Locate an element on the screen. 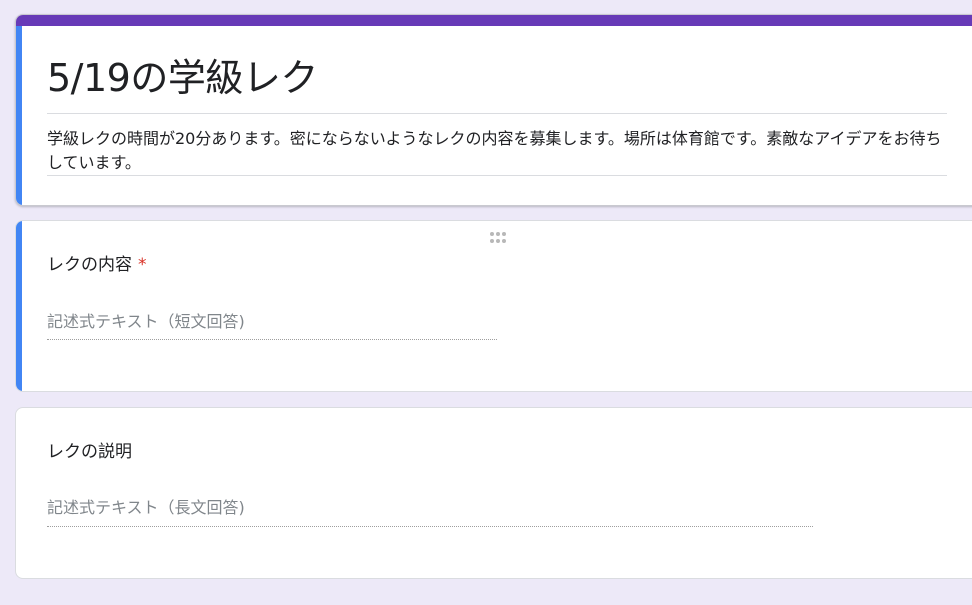 The width and height of the screenshot is (972, 605). drag-handle-icon is located at coordinates (498, 237).